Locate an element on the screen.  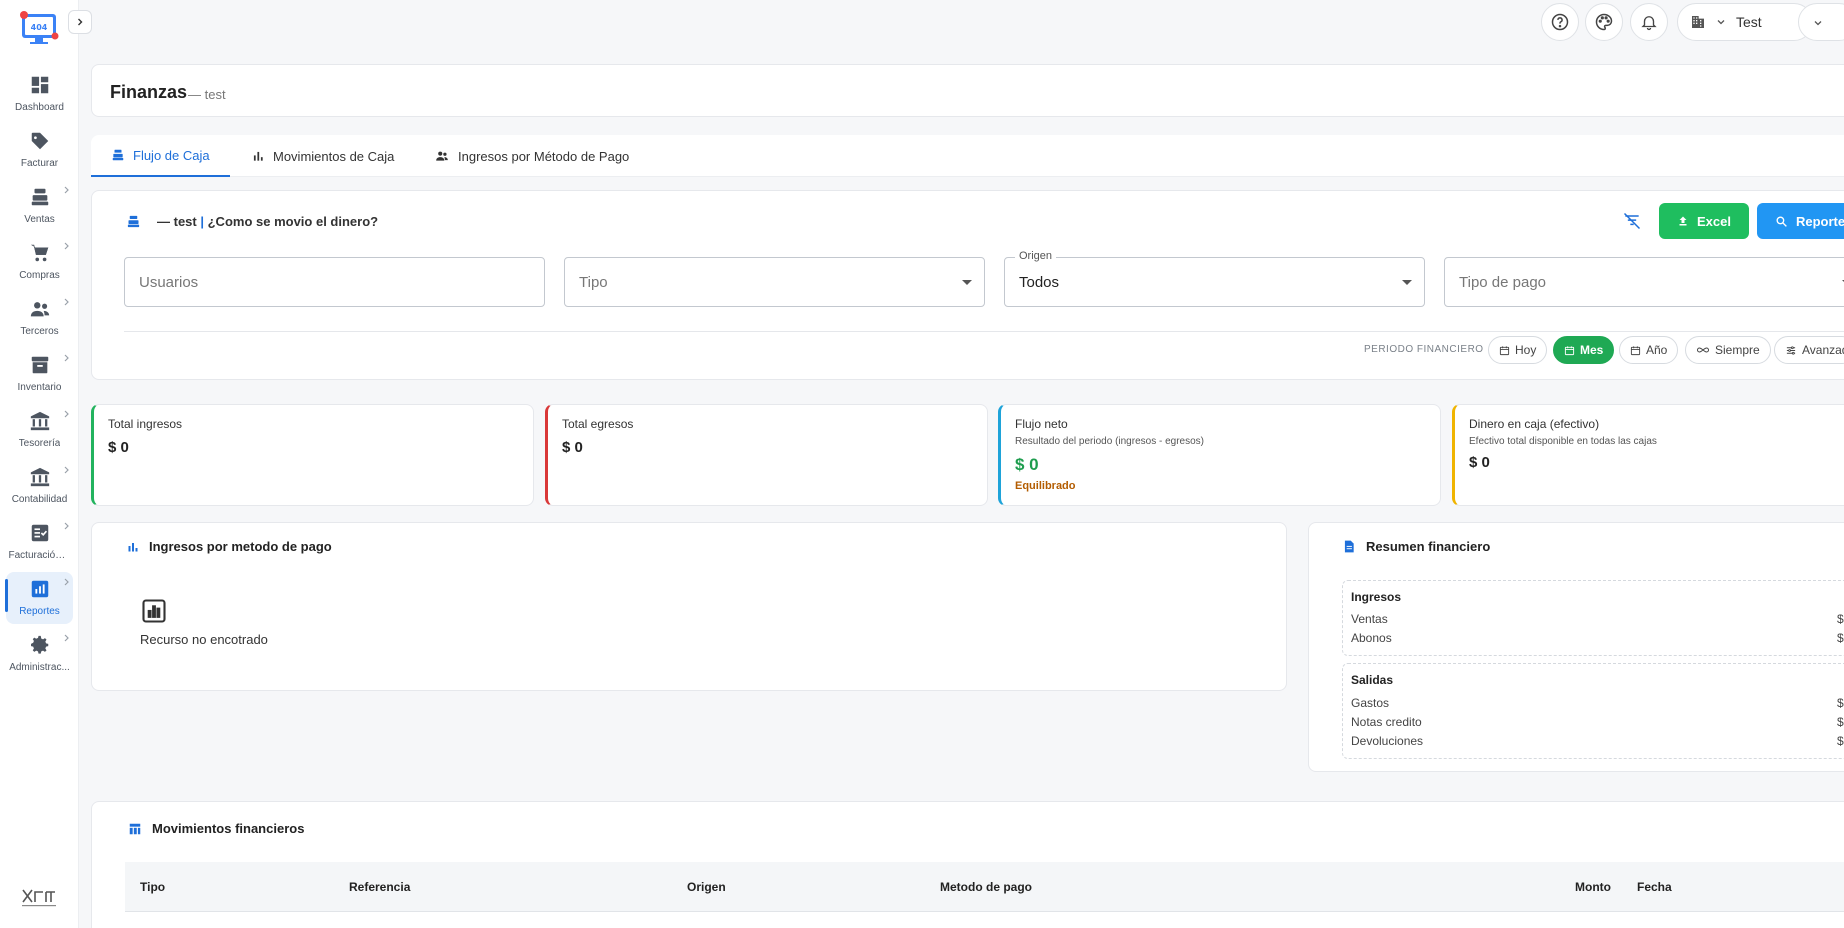
row-label: Ventas is located at coordinates (1369, 619).